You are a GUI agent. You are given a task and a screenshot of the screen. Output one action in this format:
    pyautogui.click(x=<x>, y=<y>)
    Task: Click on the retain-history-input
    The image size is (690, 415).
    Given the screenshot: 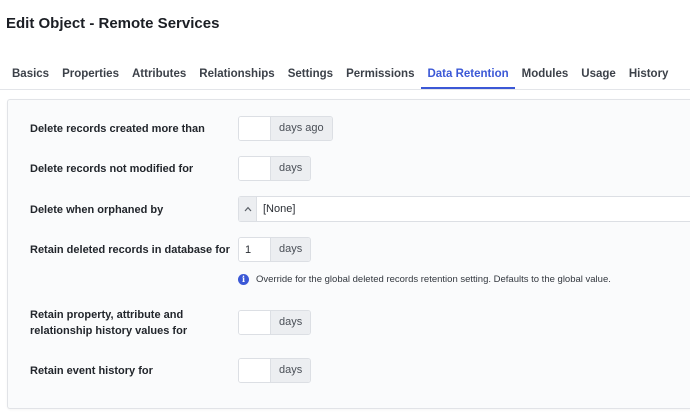 What is the action you would take?
    pyautogui.click(x=255, y=322)
    